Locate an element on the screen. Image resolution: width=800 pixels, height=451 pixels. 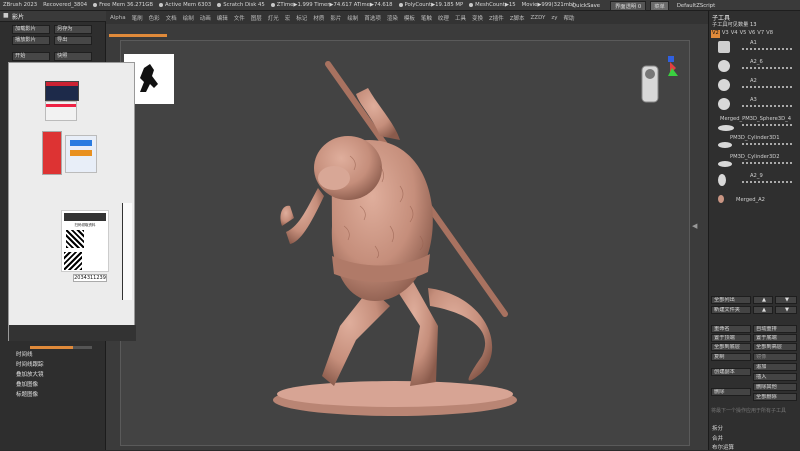
menu-item: Z插件 is located at coordinates (496, 18).